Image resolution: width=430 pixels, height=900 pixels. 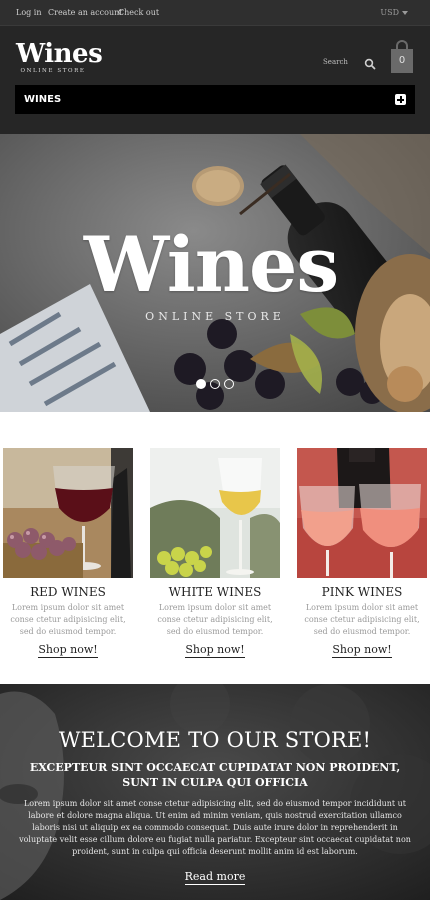 I want to click on search-icon, so click(x=370, y=64).